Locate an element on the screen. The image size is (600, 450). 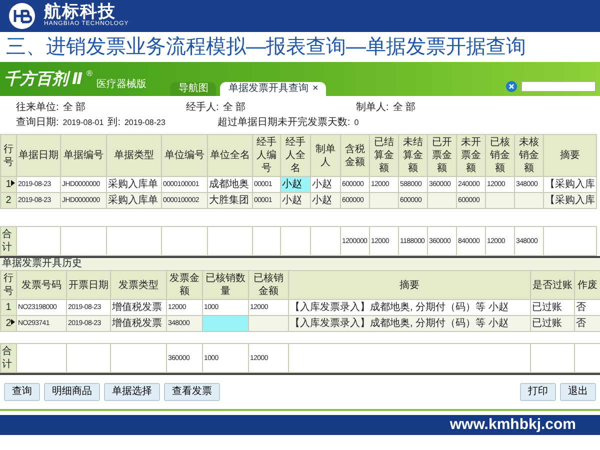
column-header: 作废 is located at coordinates (587, 285).